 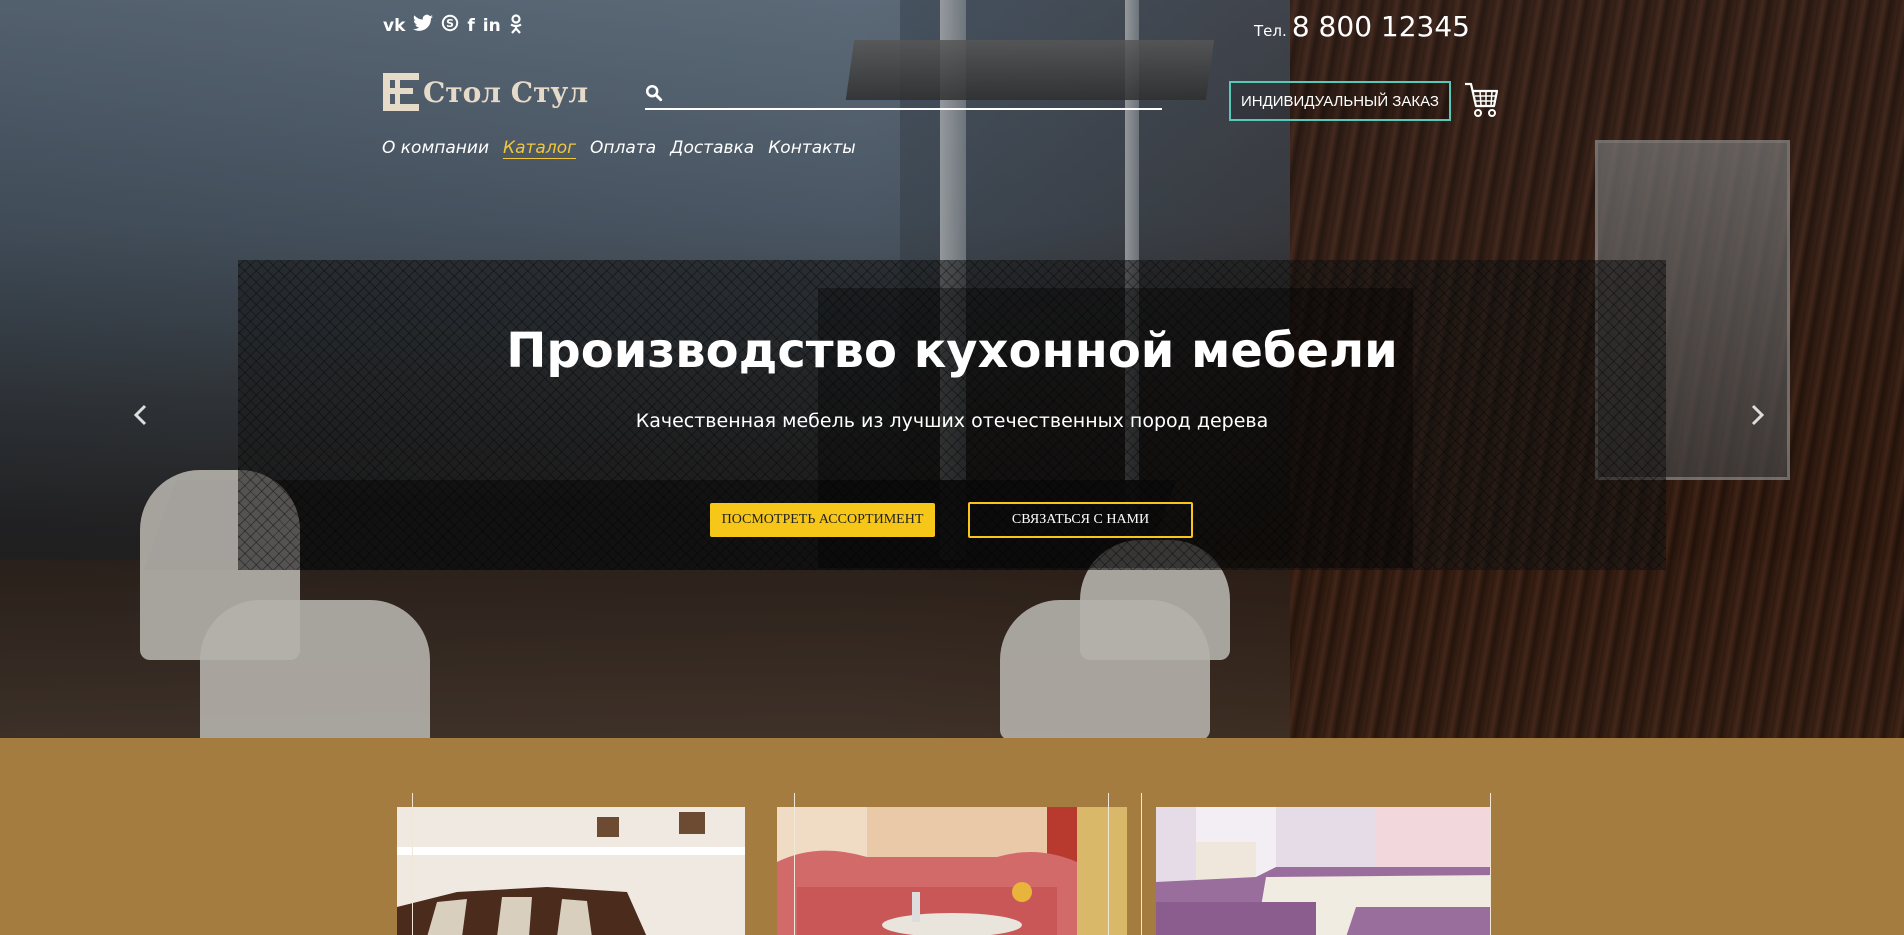 I want to click on slide-title: Производство кухонной мебели, so click(x=952, y=351).